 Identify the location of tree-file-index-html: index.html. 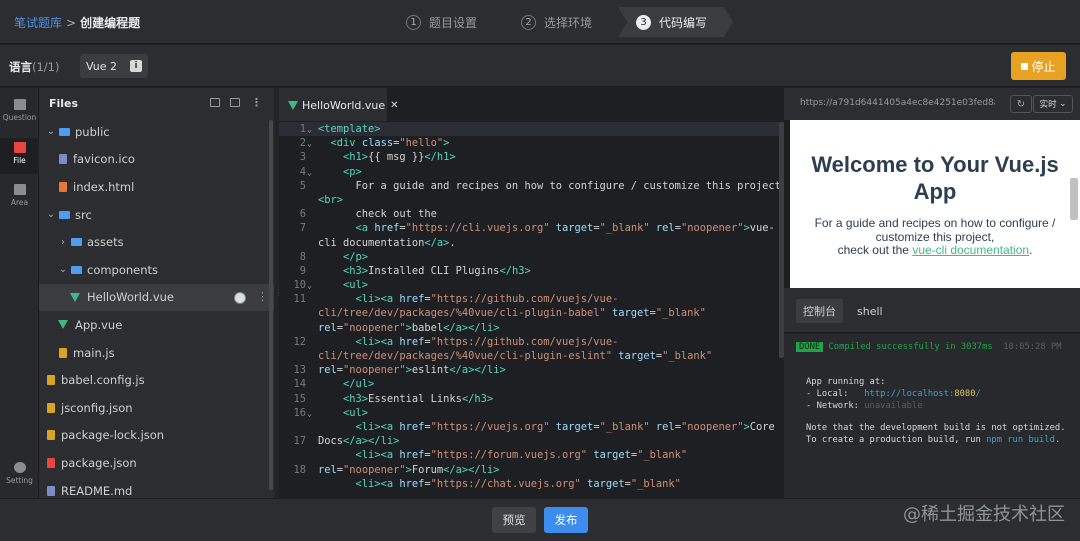
(156, 187).